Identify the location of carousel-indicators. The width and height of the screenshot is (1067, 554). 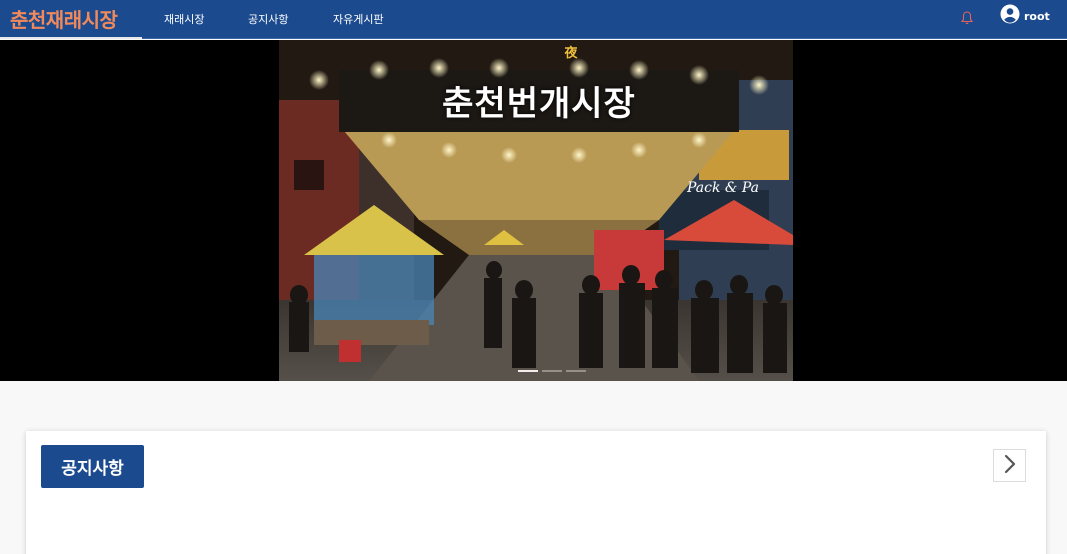
(552, 371).